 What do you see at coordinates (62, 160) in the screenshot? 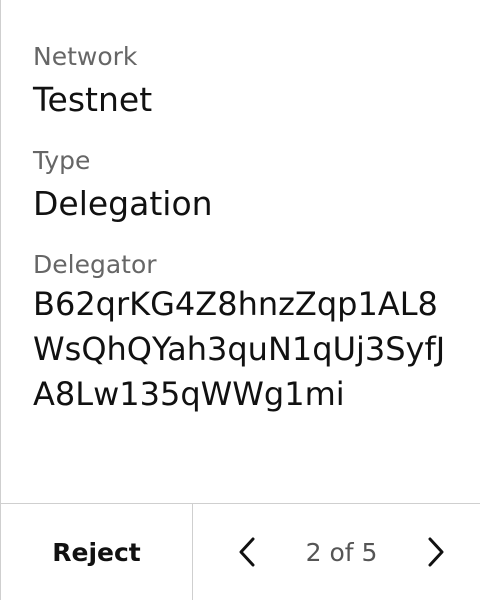
I see `type-label: Type` at bounding box center [62, 160].